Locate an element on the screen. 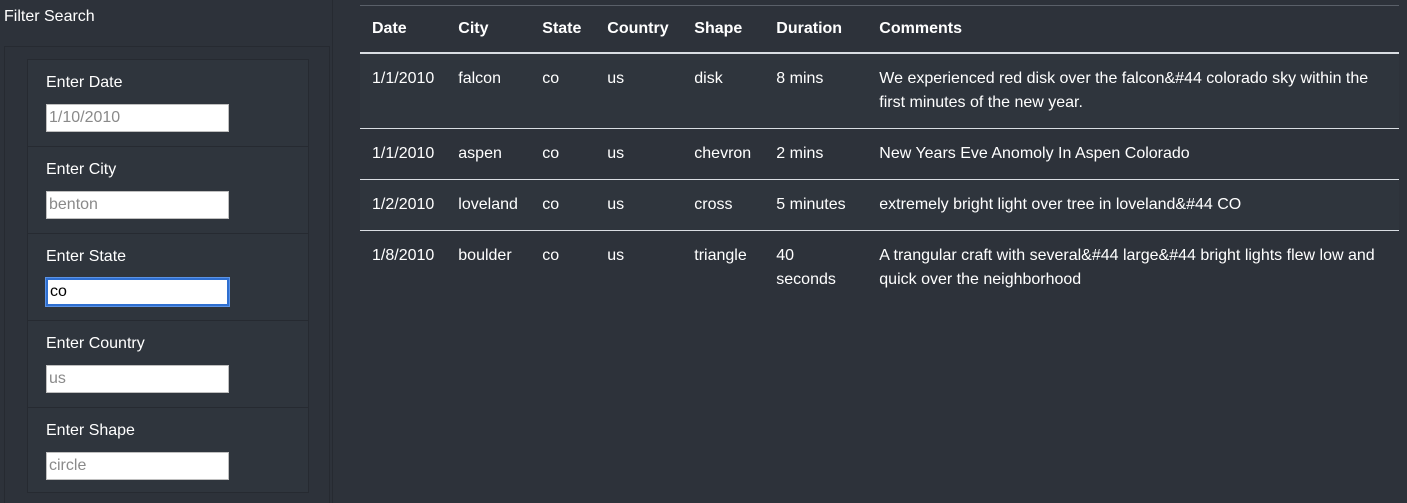 The image size is (1407, 503). filter-title: Filter Search is located at coordinates (49, 16).